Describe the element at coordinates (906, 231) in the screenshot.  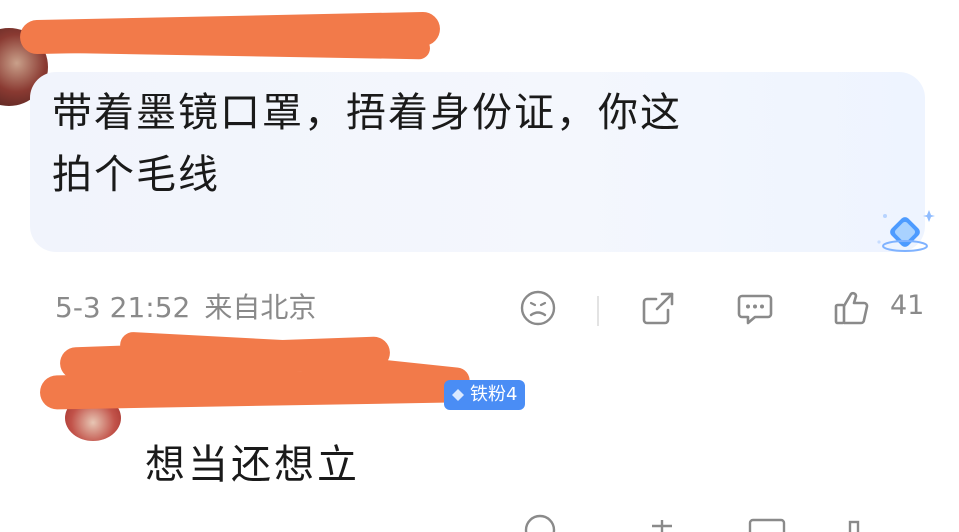
I see `diamond-sparkle-icon` at that location.